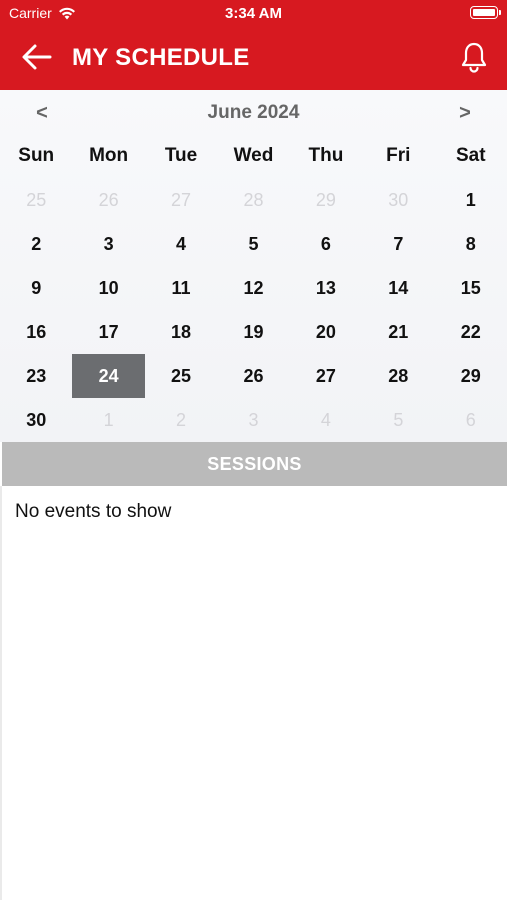 This screenshot has width=507, height=900. I want to click on next-month-button: >, so click(465, 113).